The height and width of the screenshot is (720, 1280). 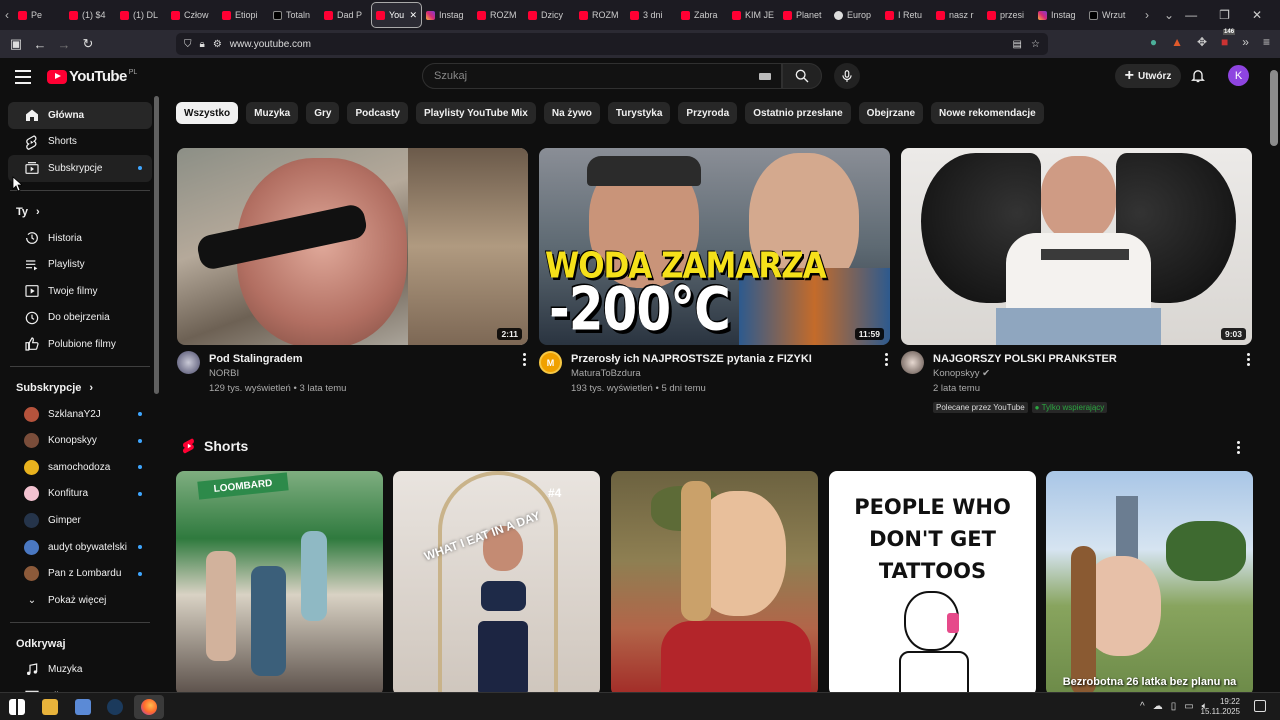 What do you see at coordinates (475, 113) in the screenshot?
I see `filter-chip: Playlisty YouTube Mix` at bounding box center [475, 113].